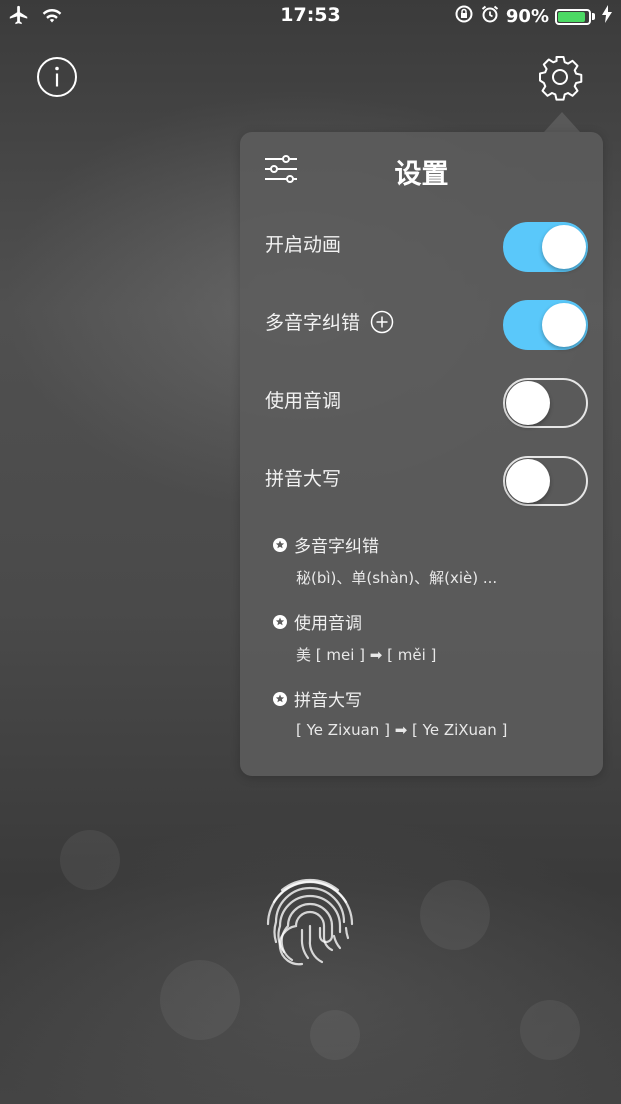 The width and height of the screenshot is (621, 1104). What do you see at coordinates (313, 323) in the screenshot?
I see `toggle-label: 多音字纠错` at bounding box center [313, 323].